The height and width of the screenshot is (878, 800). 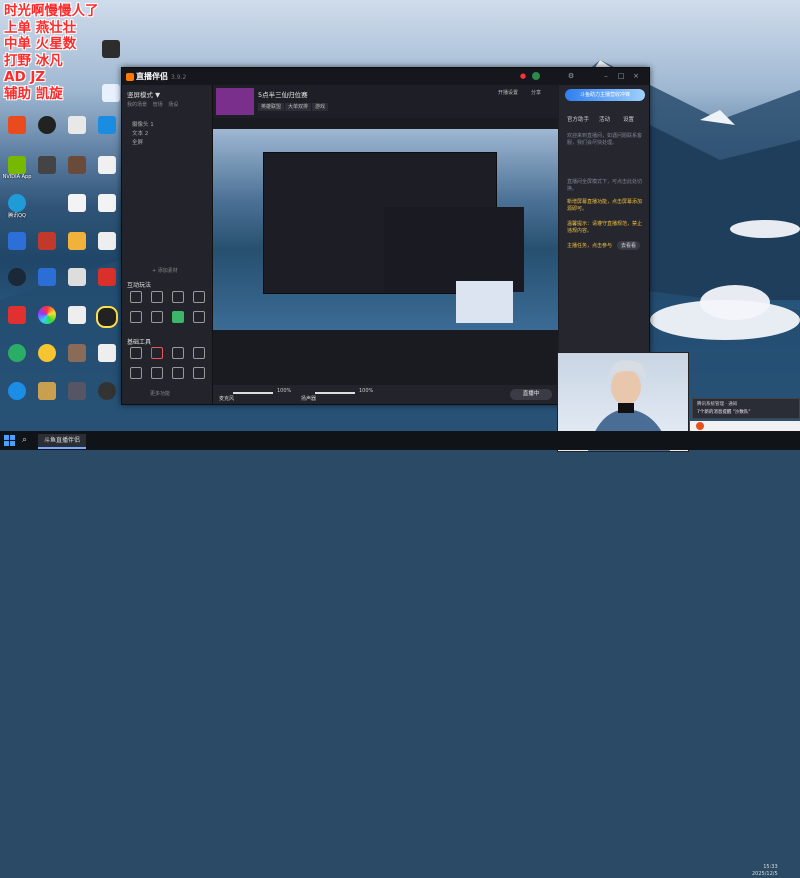 I want to click on nvidia-app-icon: NVIDIA App, so click(x=17, y=168).